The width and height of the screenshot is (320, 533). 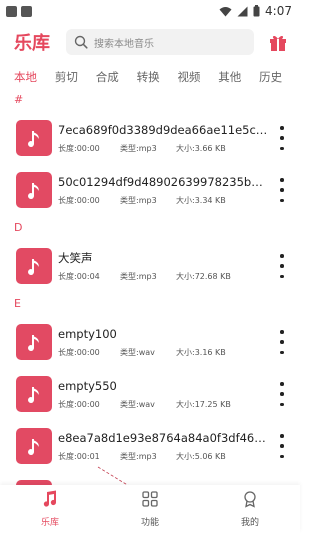 I want to click on item-size: 大小:3.16 KB, so click(x=201, y=352).